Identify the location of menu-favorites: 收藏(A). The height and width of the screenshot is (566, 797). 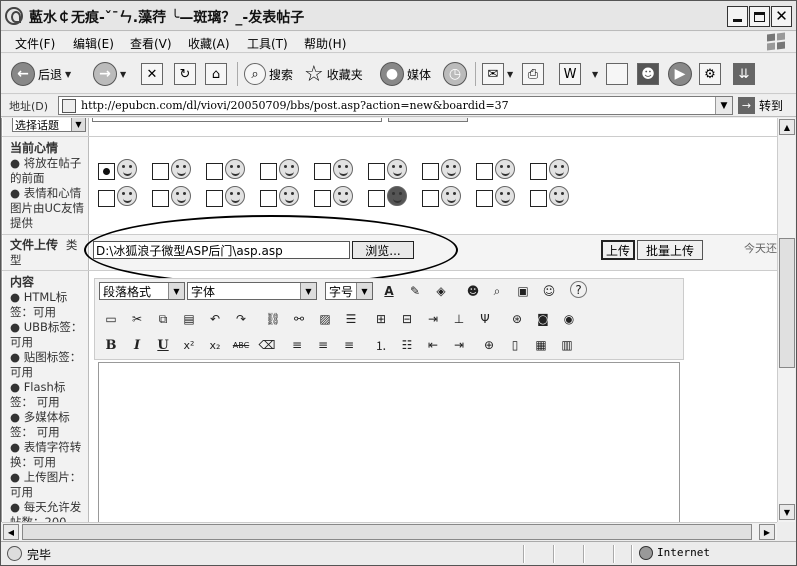
(209, 43).